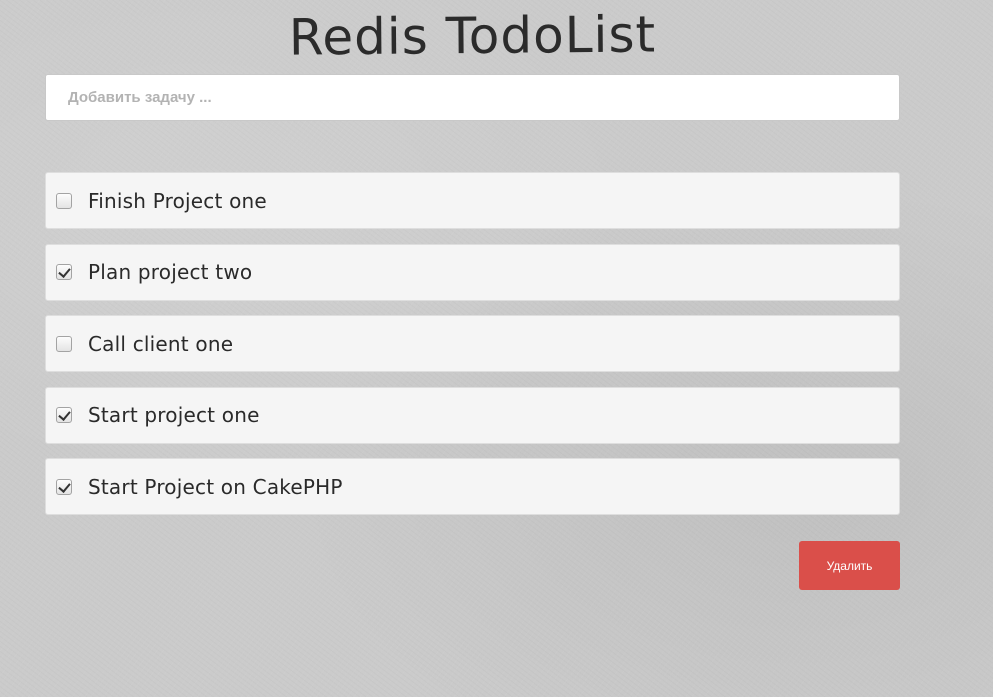 This screenshot has width=993, height=697. I want to click on todo-item: Start Project on CakePHP, so click(472, 486).